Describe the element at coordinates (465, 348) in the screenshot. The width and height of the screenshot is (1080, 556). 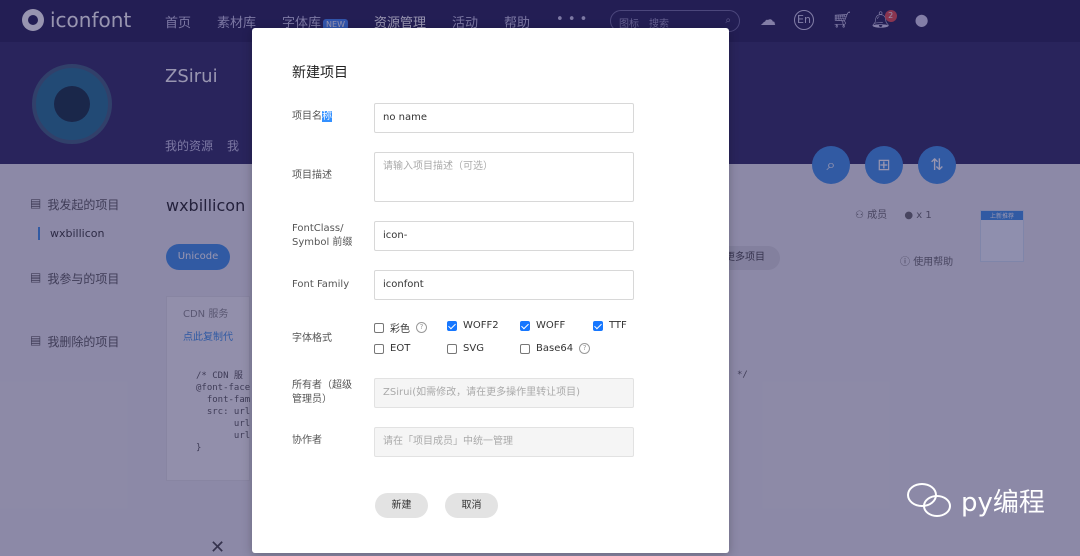
I see `format-svg-checkbox: SVG` at that location.